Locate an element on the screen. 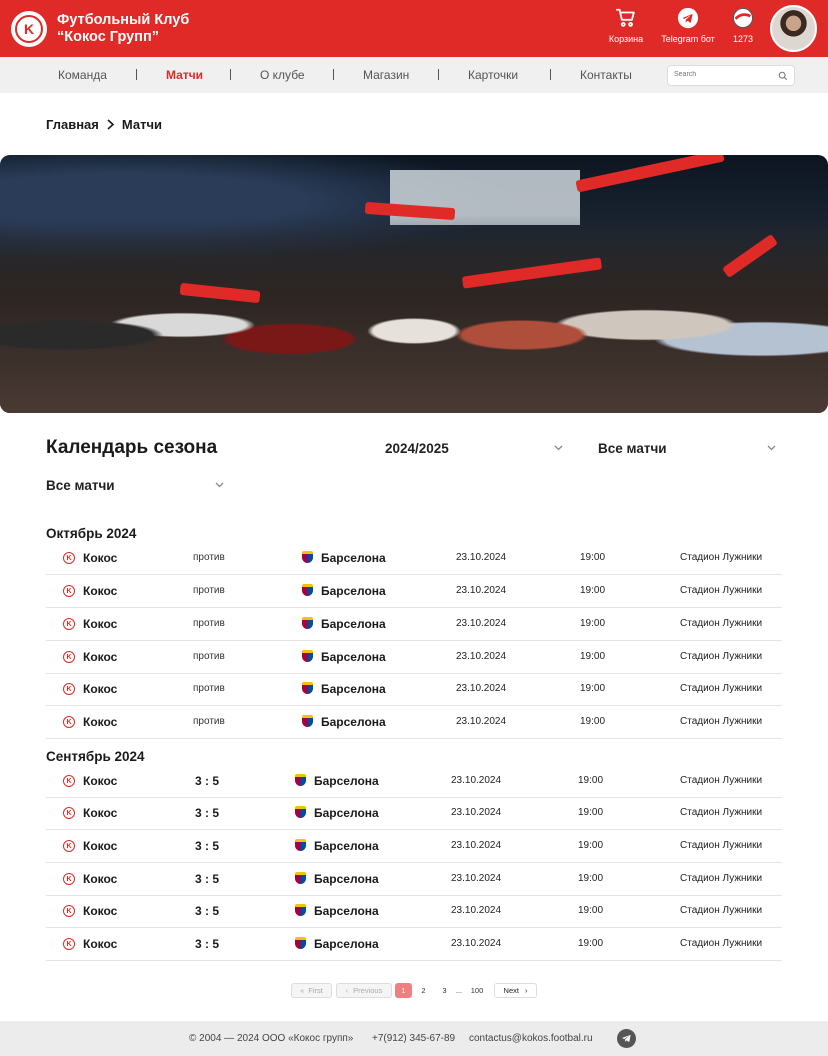  match-type-value: Все матчи is located at coordinates (80, 485).